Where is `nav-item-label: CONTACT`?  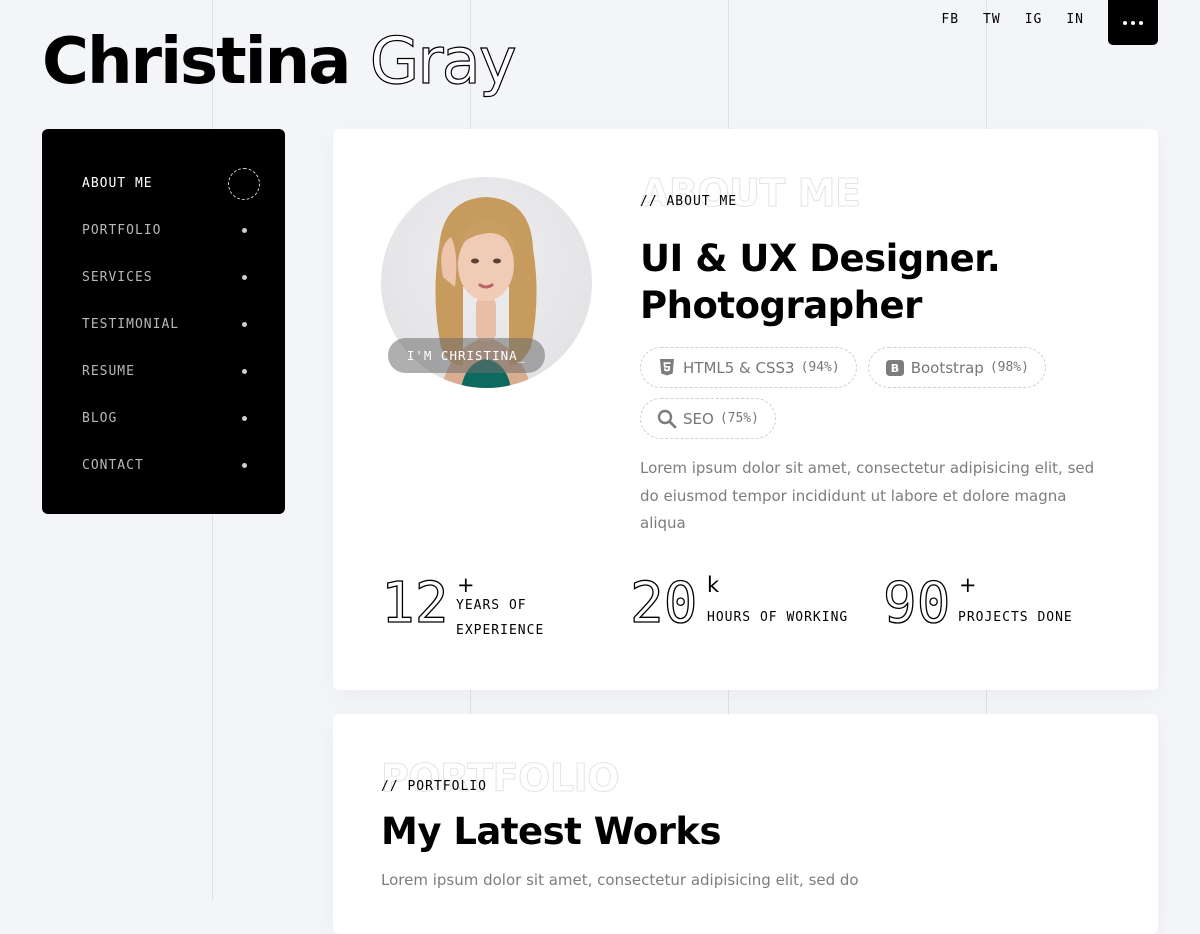 nav-item-label: CONTACT is located at coordinates (113, 465).